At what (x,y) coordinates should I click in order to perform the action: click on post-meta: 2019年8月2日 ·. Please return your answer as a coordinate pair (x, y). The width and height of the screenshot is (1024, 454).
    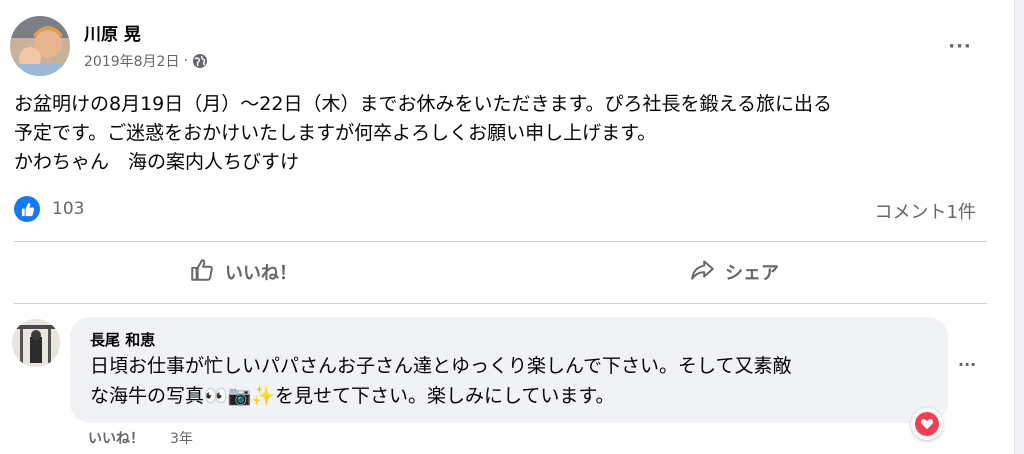
    Looking at the image, I should click on (146, 61).